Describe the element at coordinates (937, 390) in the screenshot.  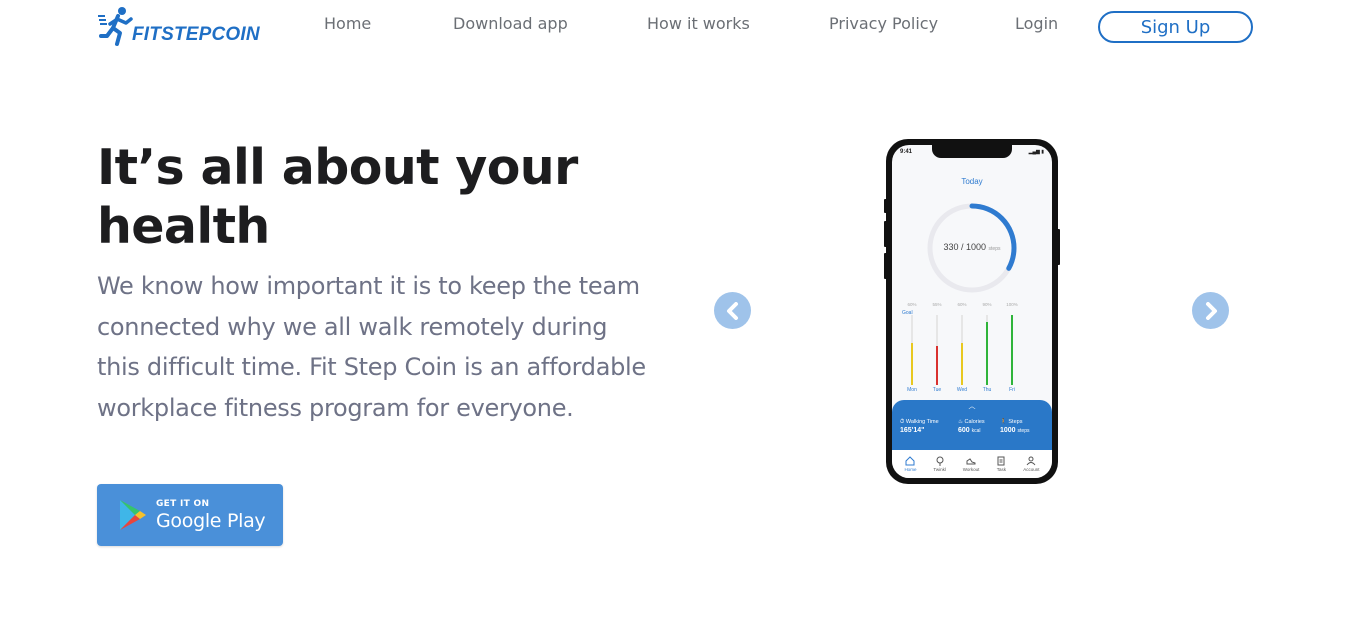
I see `bar-day-label: Tue` at that location.